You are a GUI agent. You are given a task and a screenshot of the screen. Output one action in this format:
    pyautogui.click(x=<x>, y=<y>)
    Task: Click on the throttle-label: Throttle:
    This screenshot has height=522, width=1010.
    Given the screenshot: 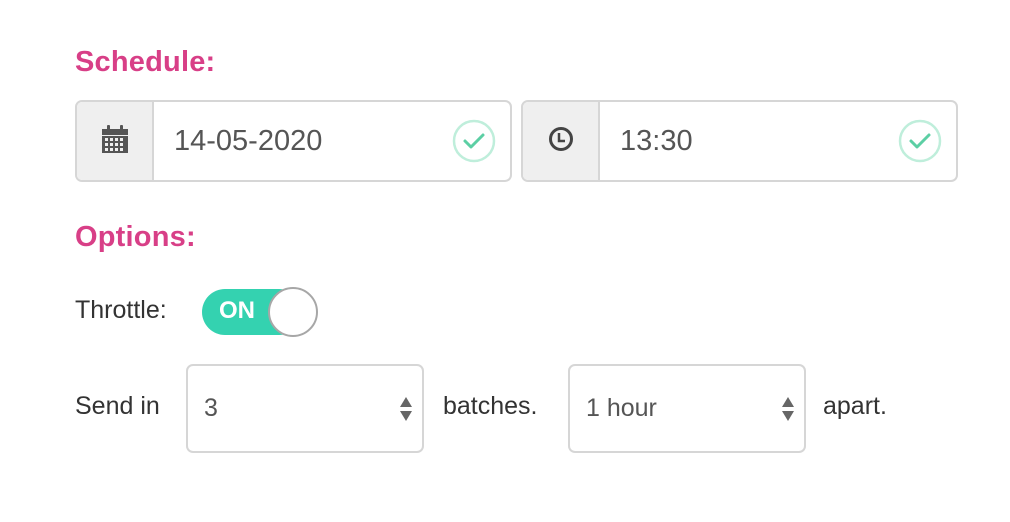 What is the action you would take?
    pyautogui.click(x=121, y=310)
    